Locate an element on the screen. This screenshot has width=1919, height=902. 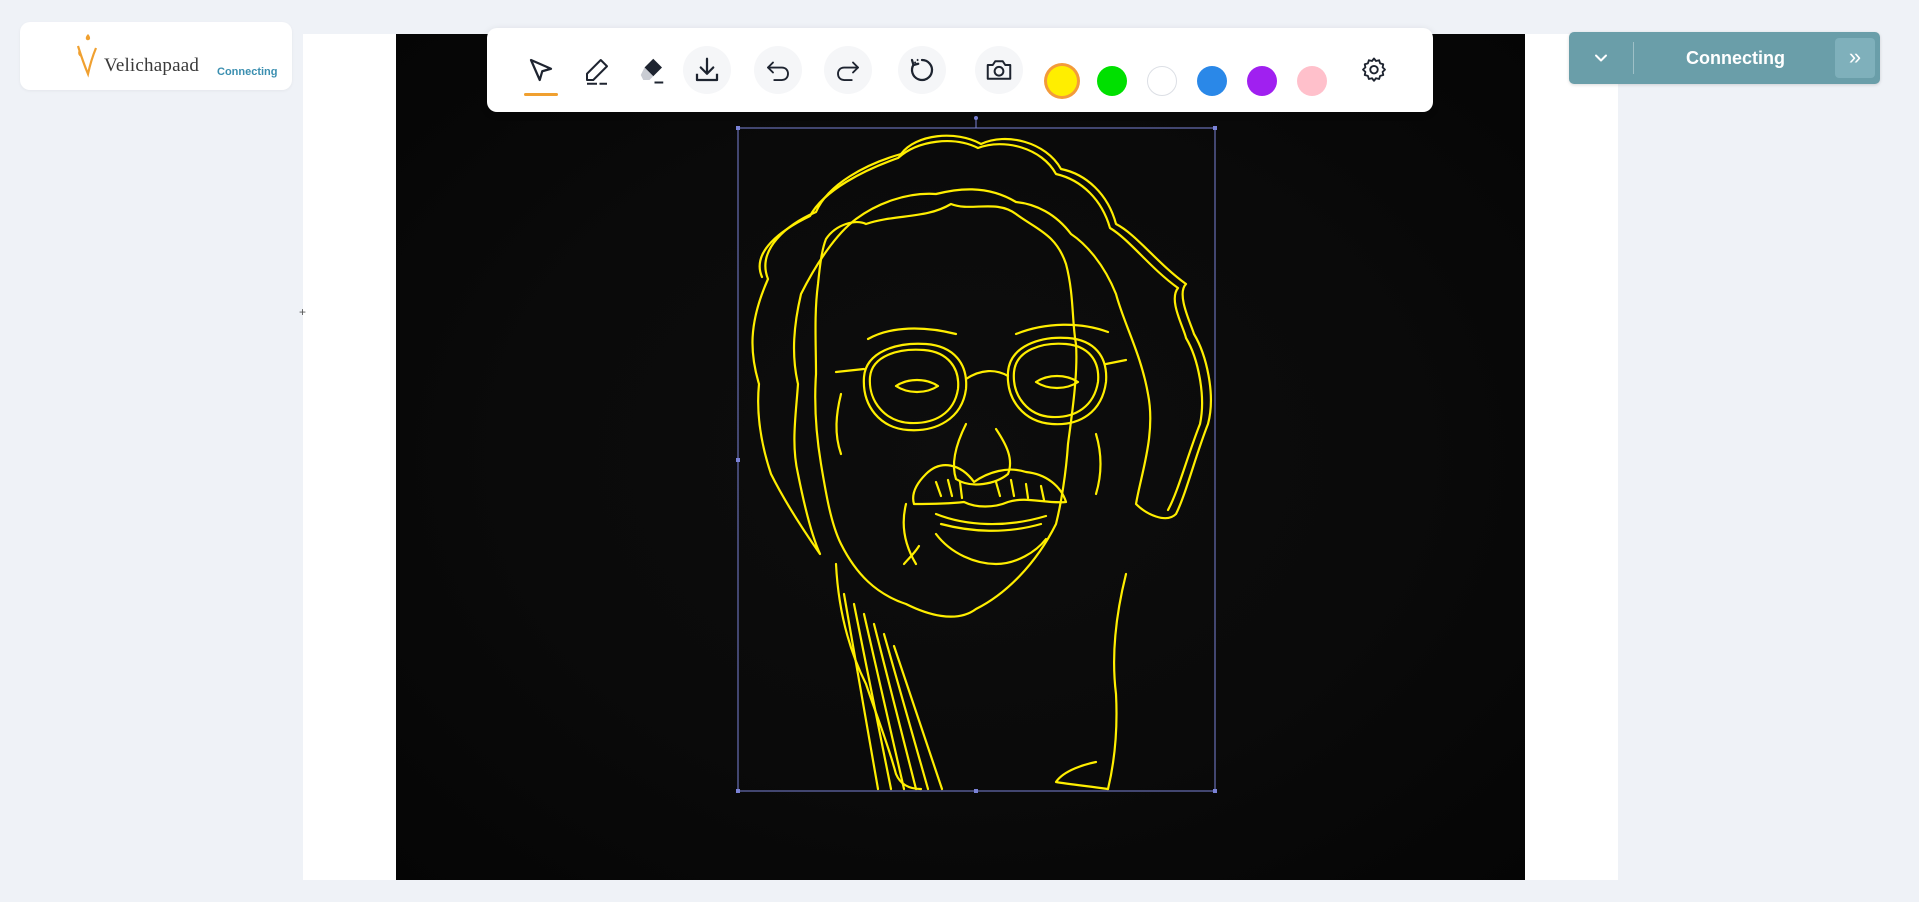
gear-icon is located at coordinates (1374, 69).